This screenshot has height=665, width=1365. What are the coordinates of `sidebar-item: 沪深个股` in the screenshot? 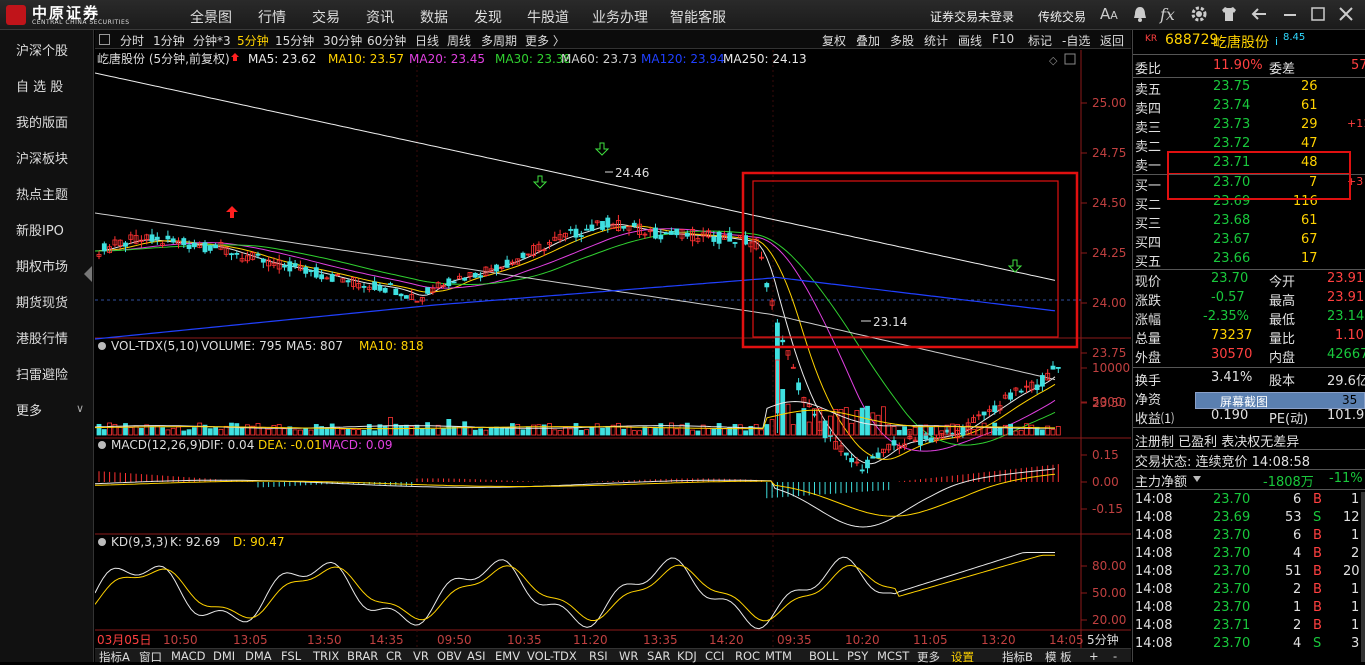 It's located at (42, 49).